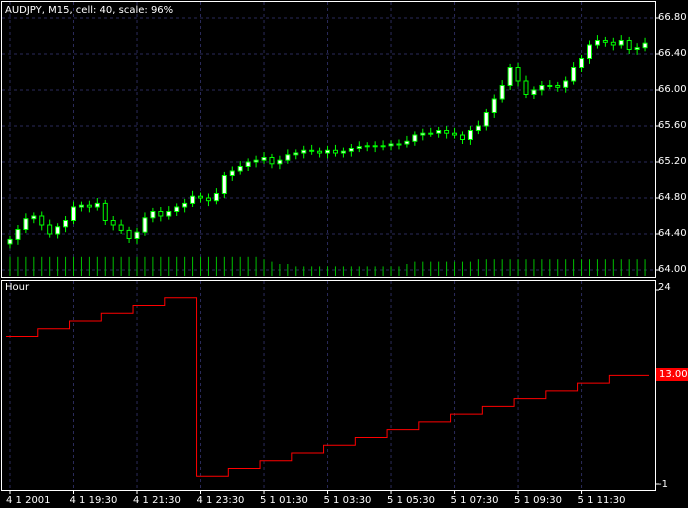 This screenshot has width=688, height=508. Describe the element at coordinates (93, 500) in the screenshot. I see `time-axis-label: 4 1 19:30` at that location.